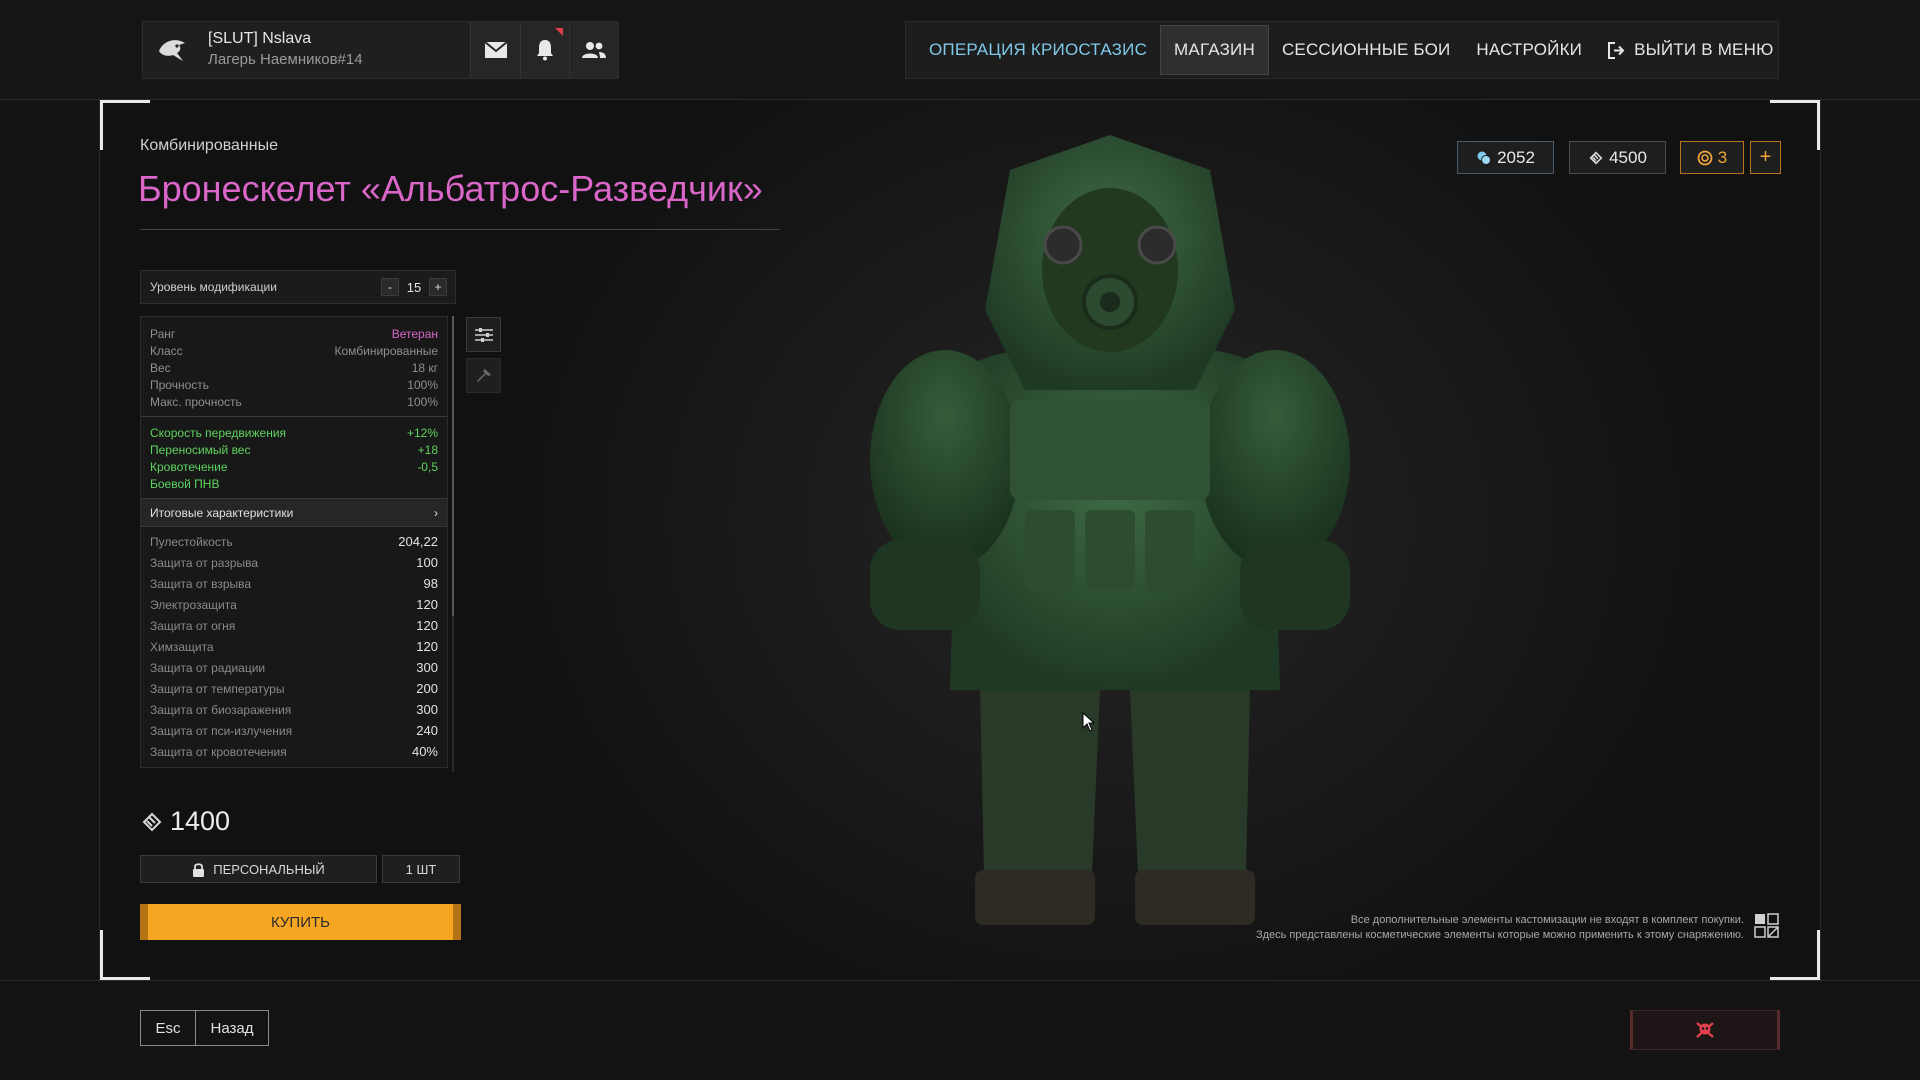 The image size is (1920, 1080). Describe the element at coordinates (50, 540) in the screenshot. I see `left-side-band` at that location.